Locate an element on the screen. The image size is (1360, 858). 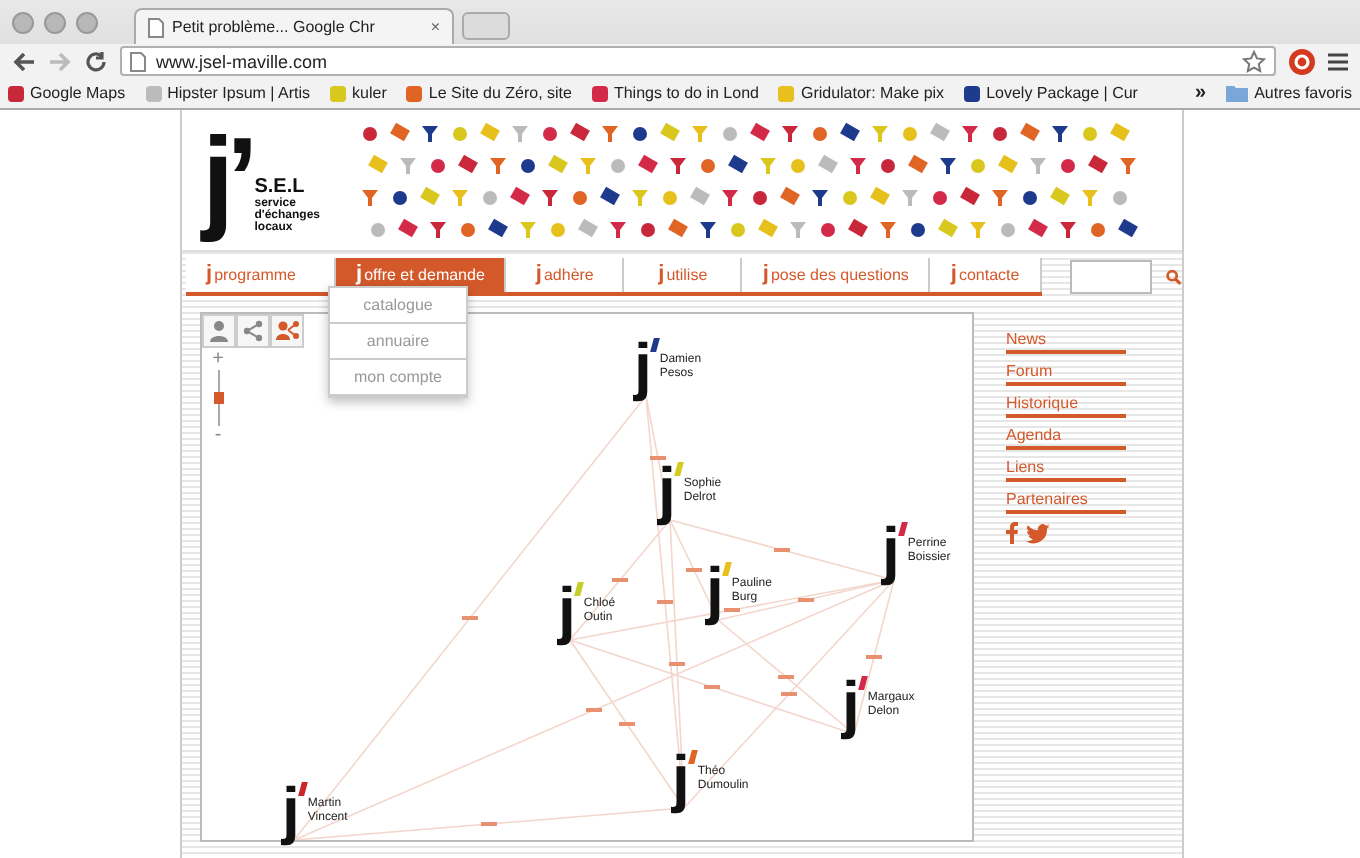
address-bar: www.jsel-maville.com is located at coordinates (698, 61).